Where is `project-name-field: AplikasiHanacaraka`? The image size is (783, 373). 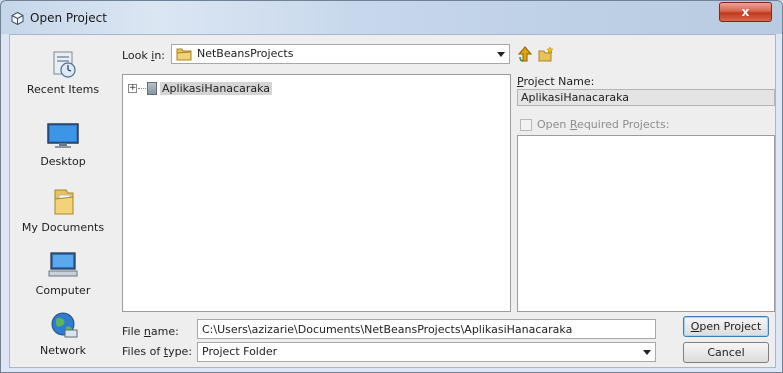 project-name-field: AplikasiHanacaraka is located at coordinates (646, 97).